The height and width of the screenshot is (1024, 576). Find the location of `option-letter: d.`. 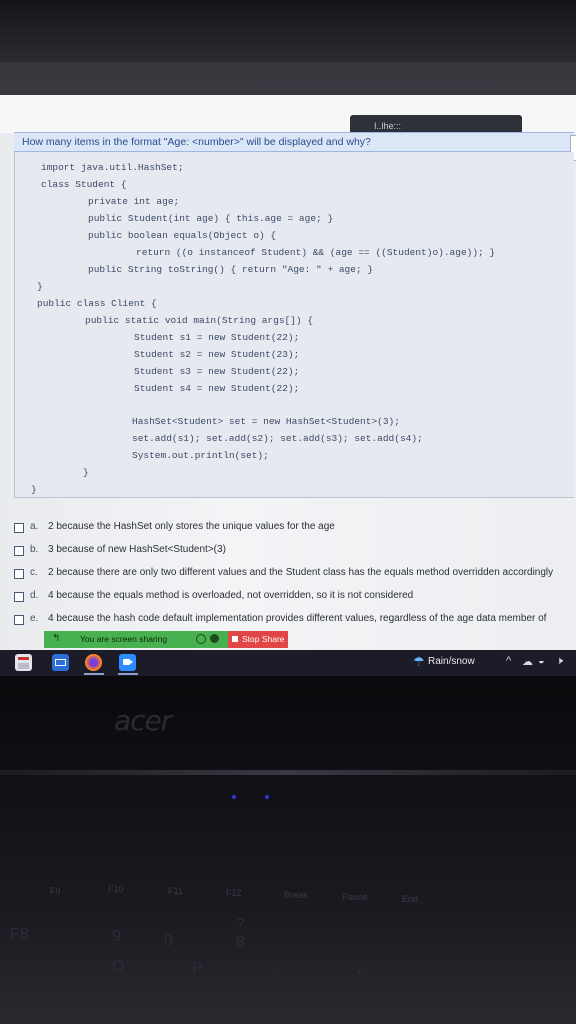

option-letter: d. is located at coordinates (34, 595).